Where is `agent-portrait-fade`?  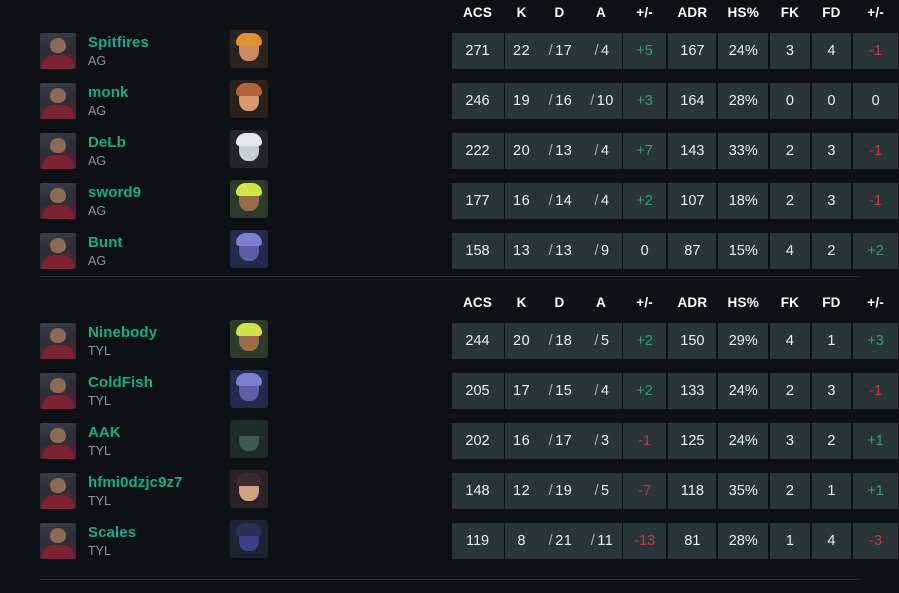 agent-portrait-fade is located at coordinates (249, 539).